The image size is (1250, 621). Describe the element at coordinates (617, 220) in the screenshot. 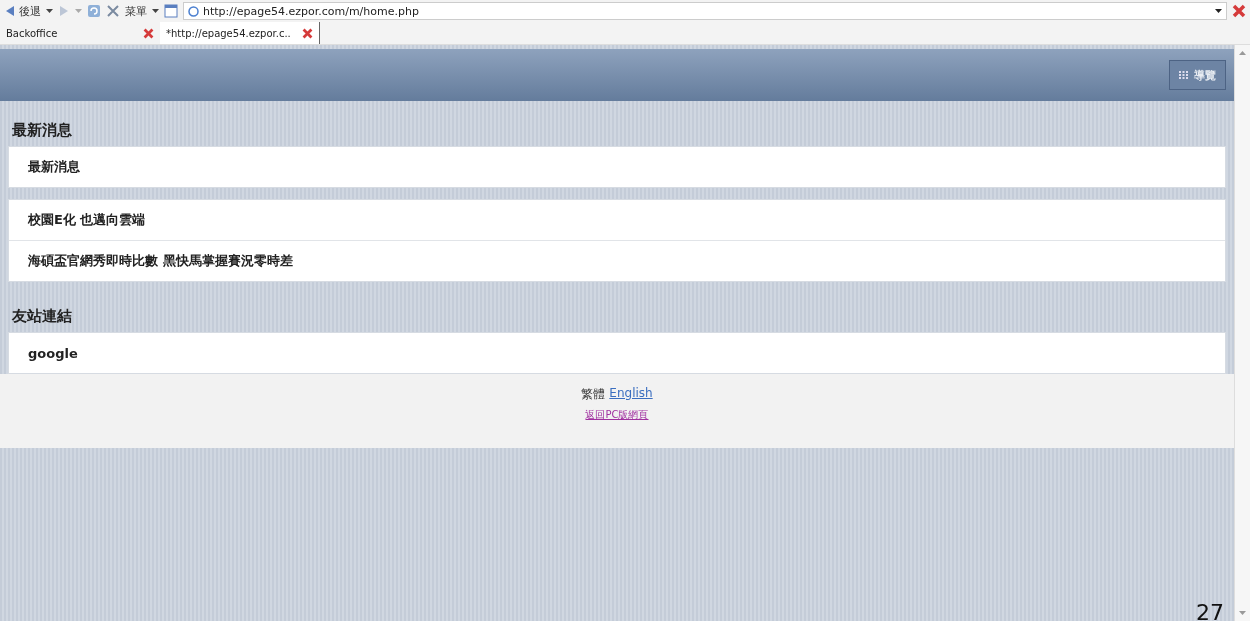

I see `list-item: 校園E化 也邁向雲端` at that location.